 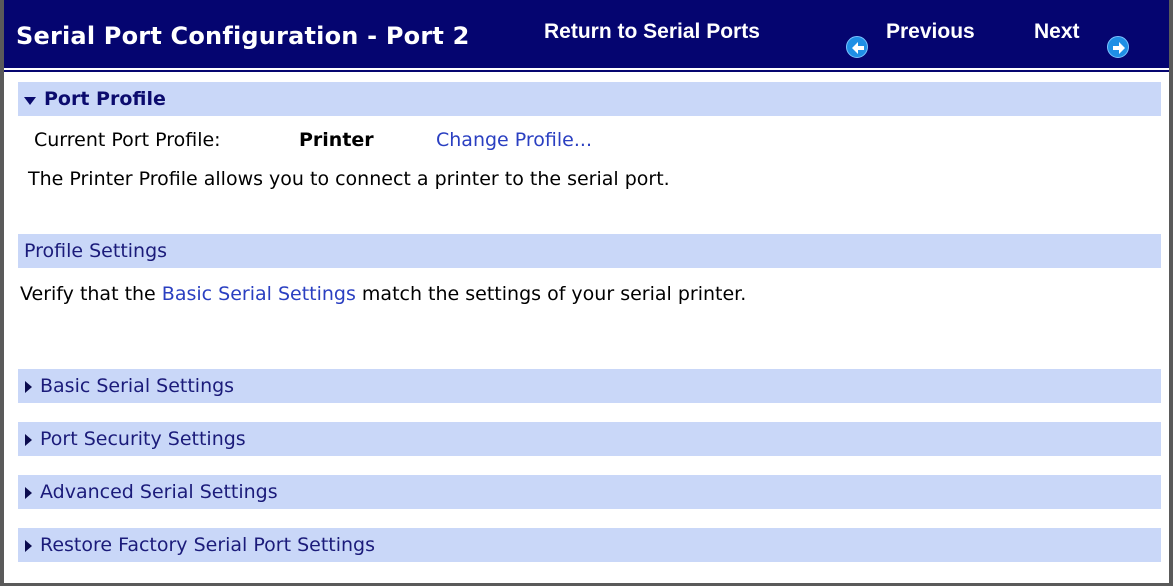 What do you see at coordinates (1057, 32) in the screenshot?
I see `next-link: Next` at bounding box center [1057, 32].